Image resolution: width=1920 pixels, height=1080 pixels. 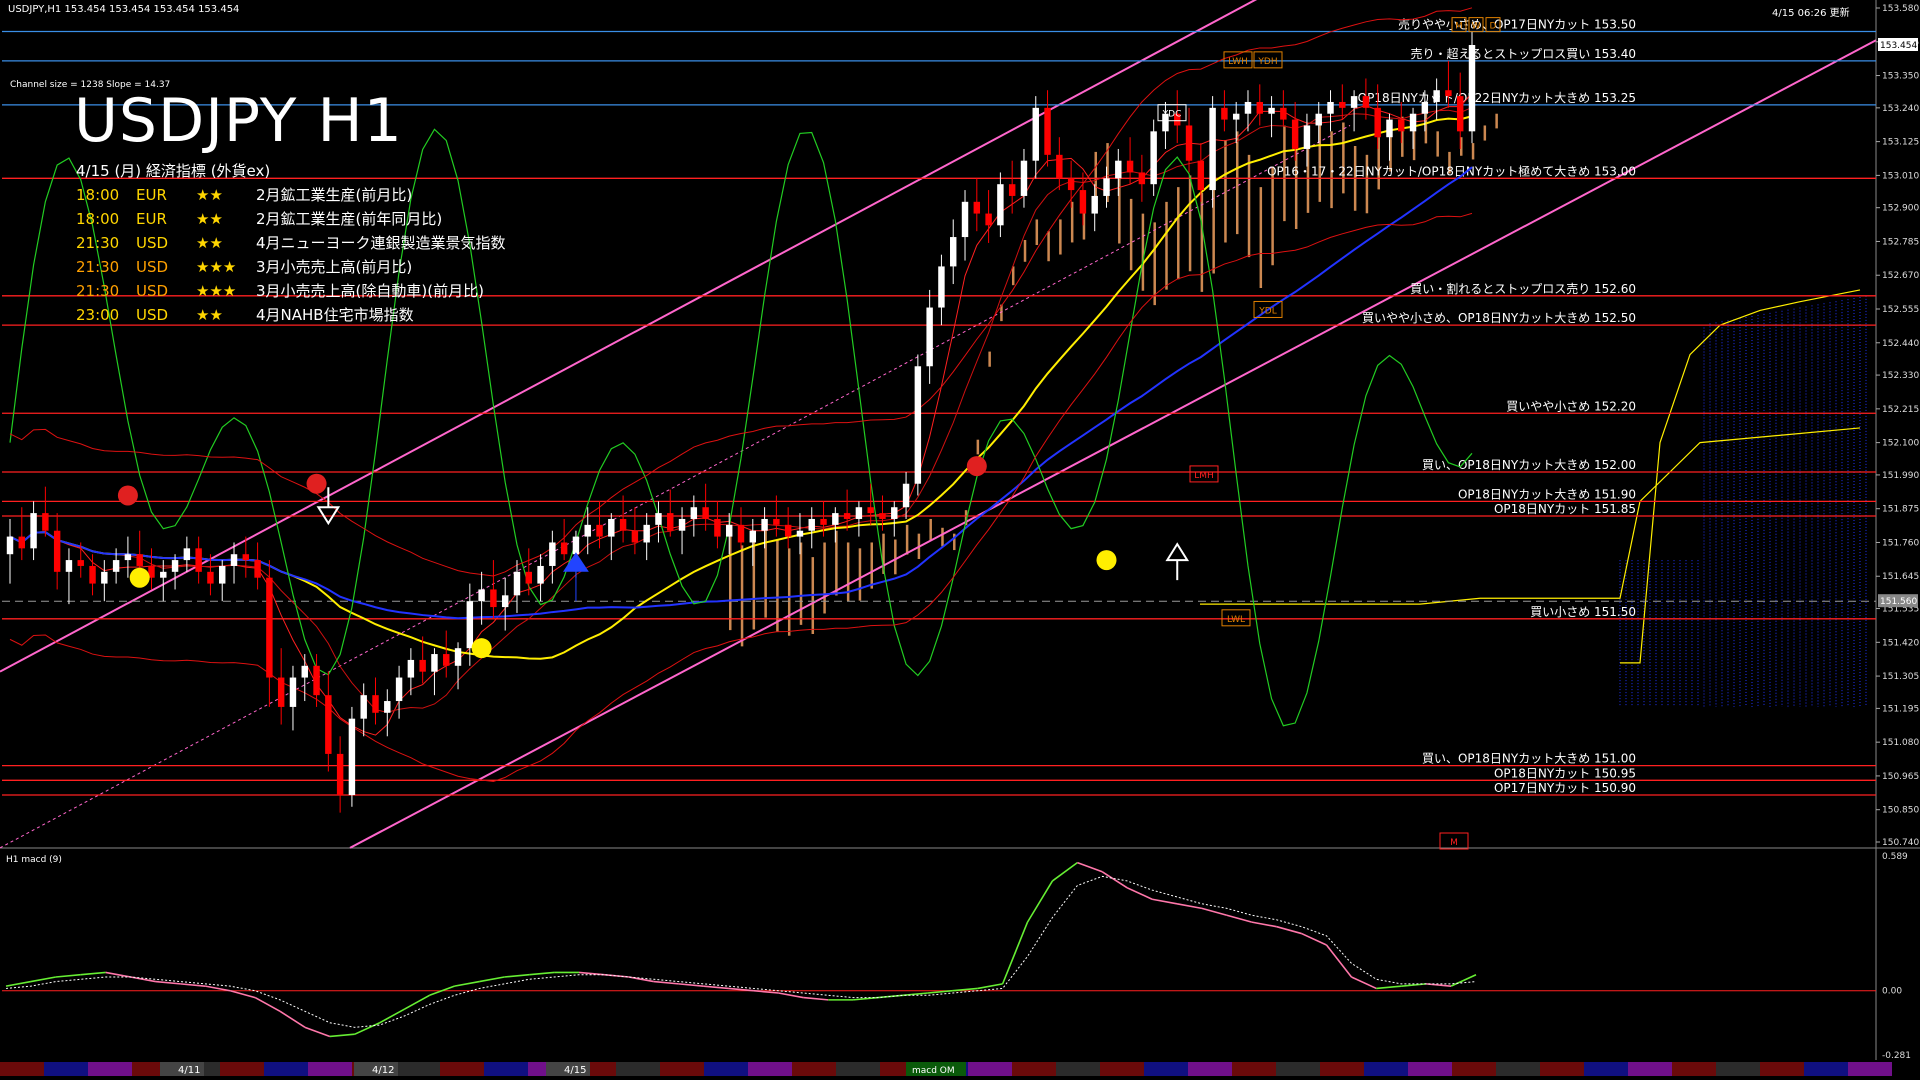 What do you see at coordinates (1900, 709) in the screenshot?
I see `price-tick-label: 151.195` at bounding box center [1900, 709].